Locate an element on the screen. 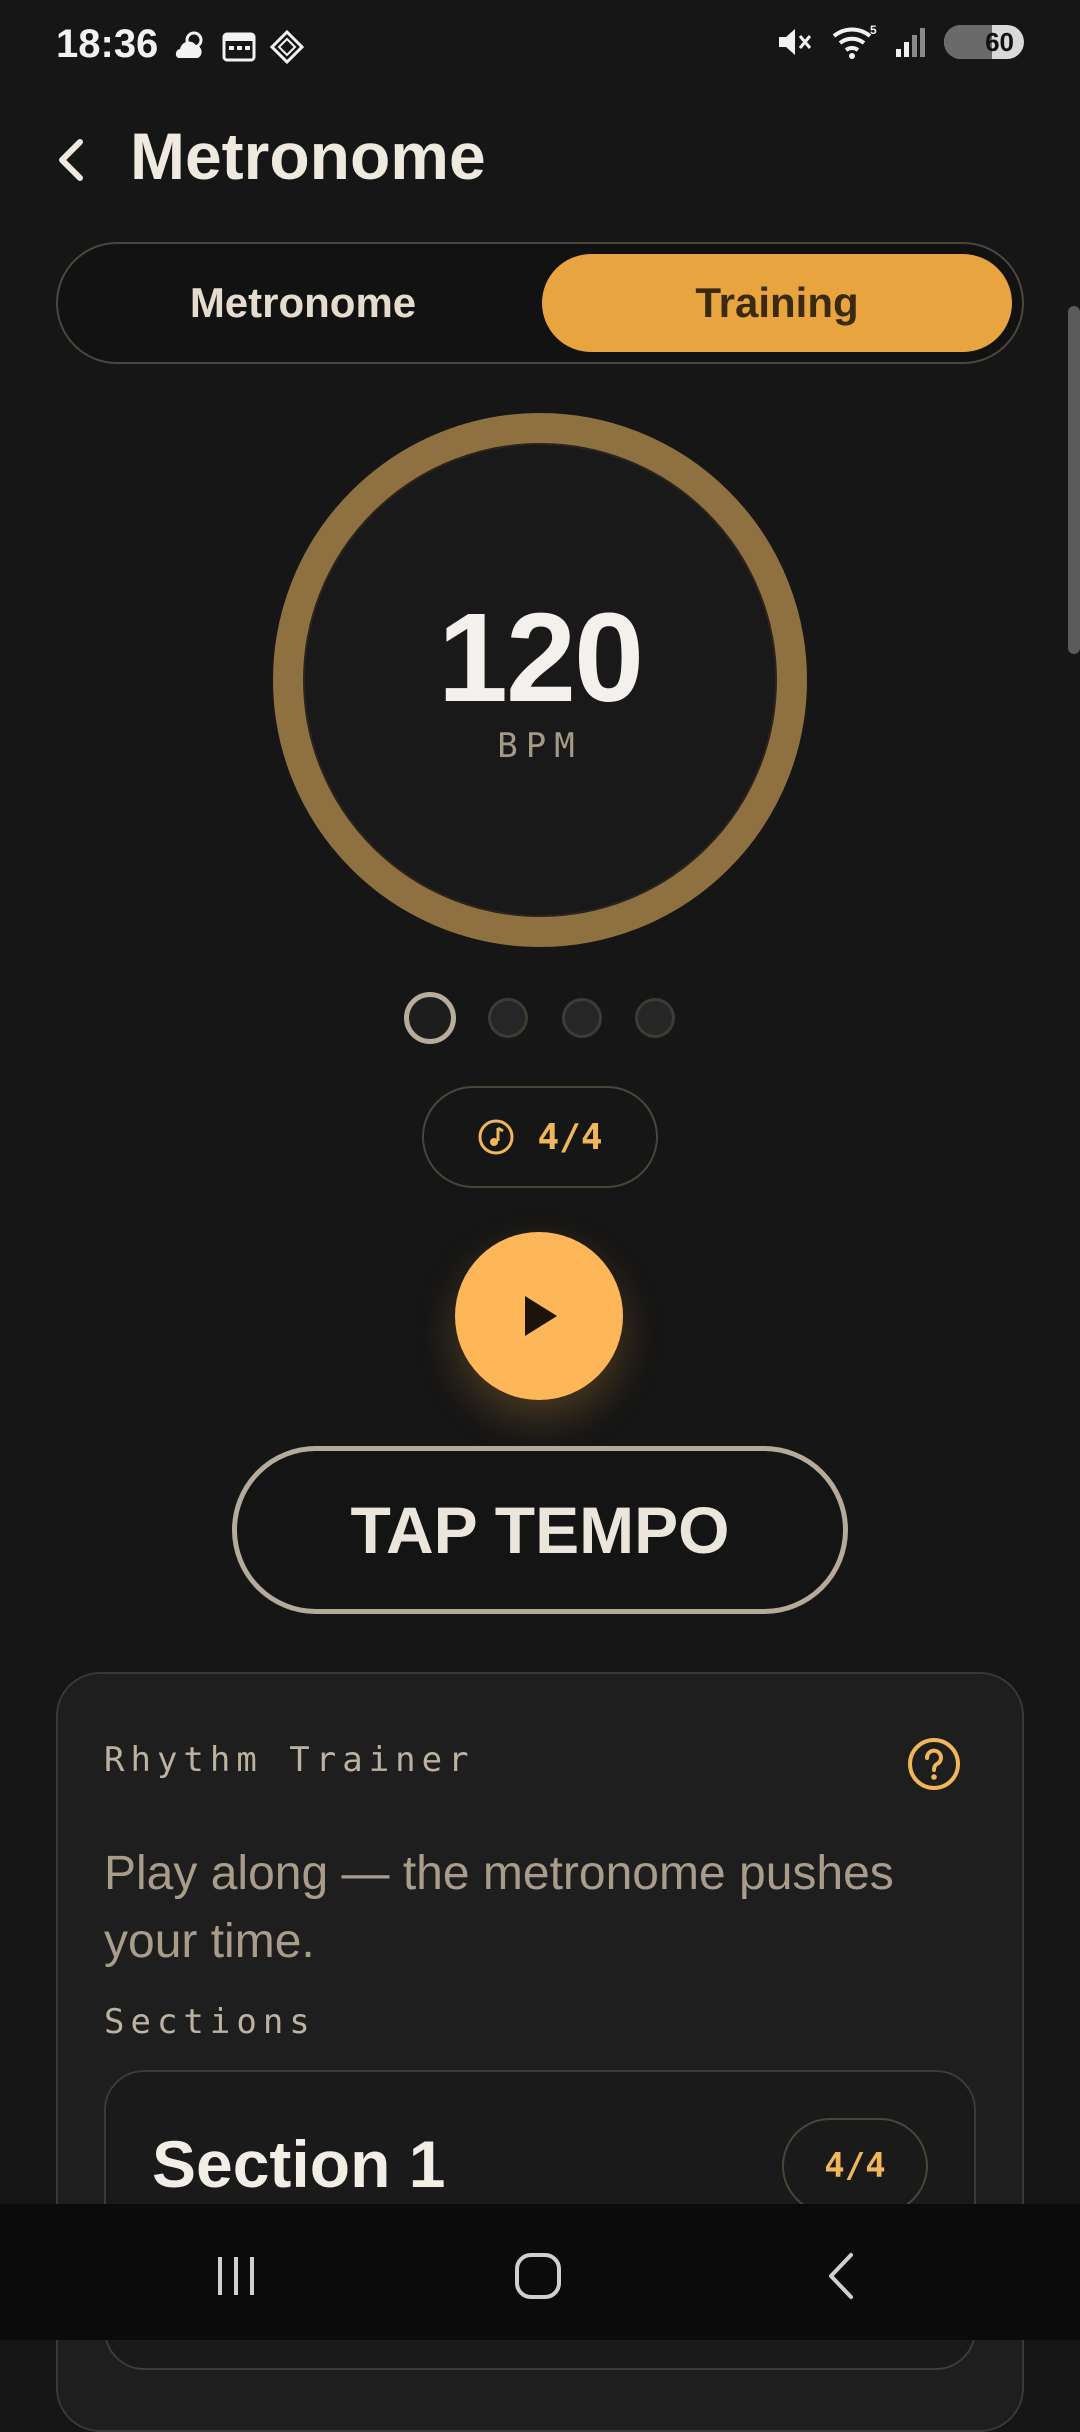 The height and width of the screenshot is (2432, 1080). sections-heading: Sections is located at coordinates (210, 2022).